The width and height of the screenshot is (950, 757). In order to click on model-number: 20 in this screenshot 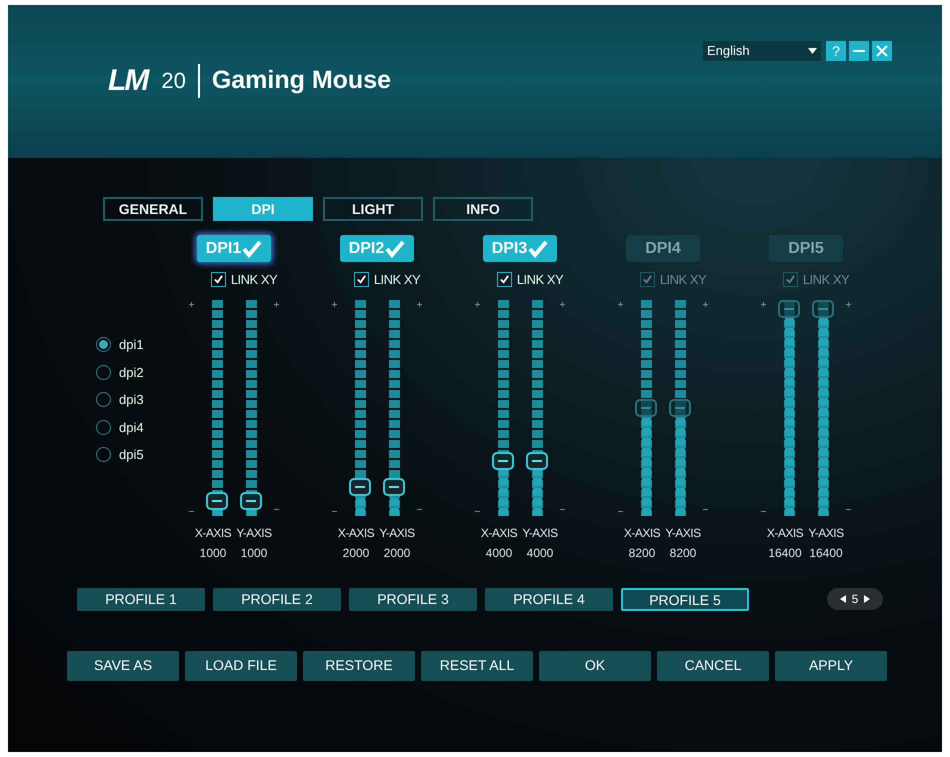, I will do `click(173, 81)`.